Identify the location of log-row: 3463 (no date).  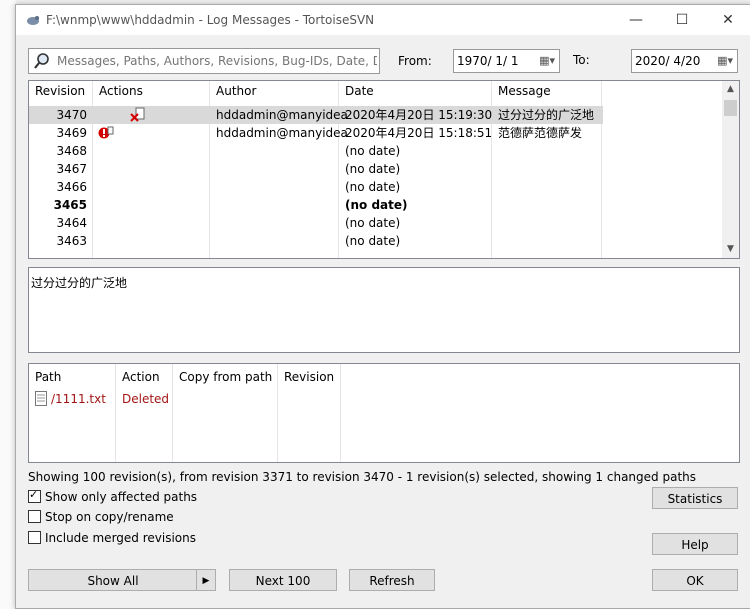
(316, 241).